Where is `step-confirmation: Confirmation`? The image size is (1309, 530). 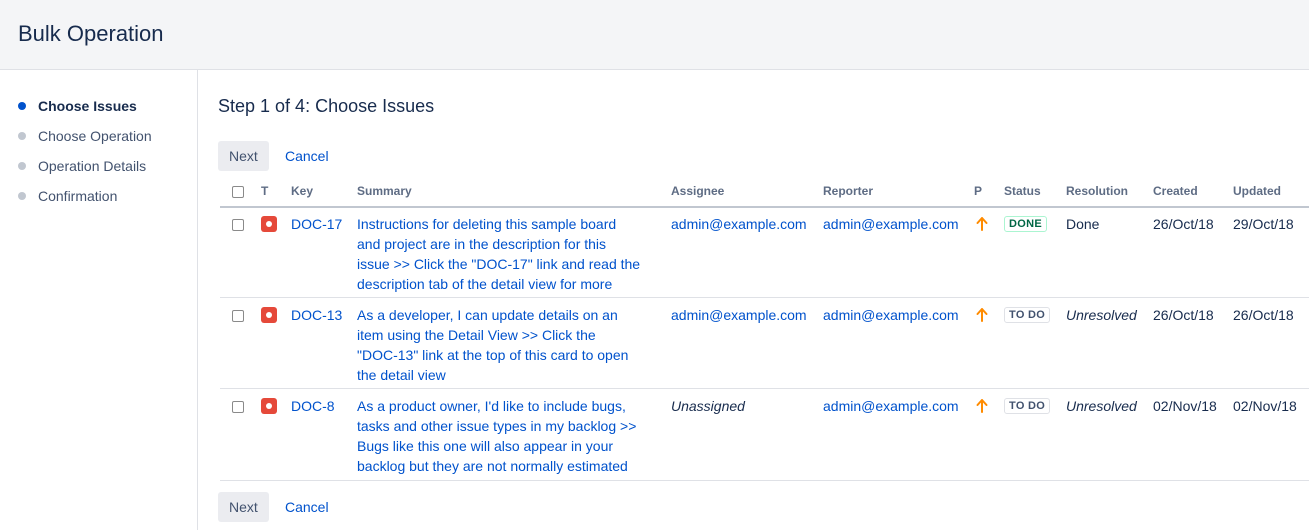 step-confirmation: Confirmation is located at coordinates (67, 196).